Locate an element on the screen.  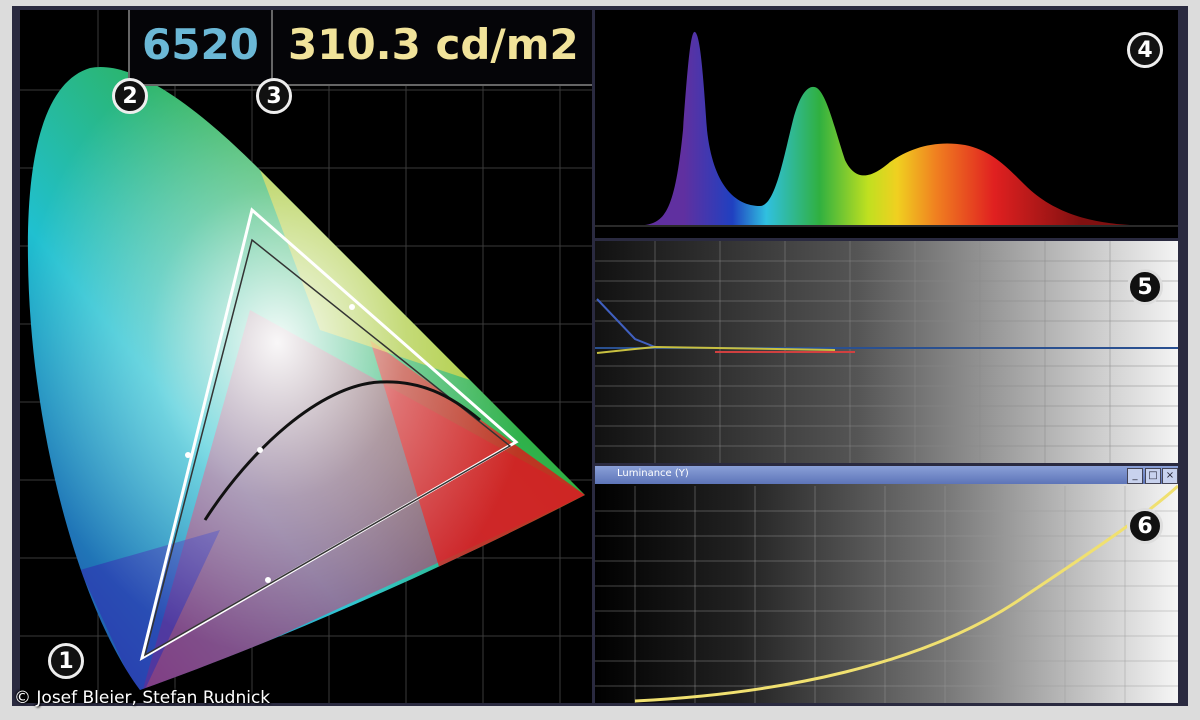
luminance-value: 310.3 cd/m2 is located at coordinates (433, 44).